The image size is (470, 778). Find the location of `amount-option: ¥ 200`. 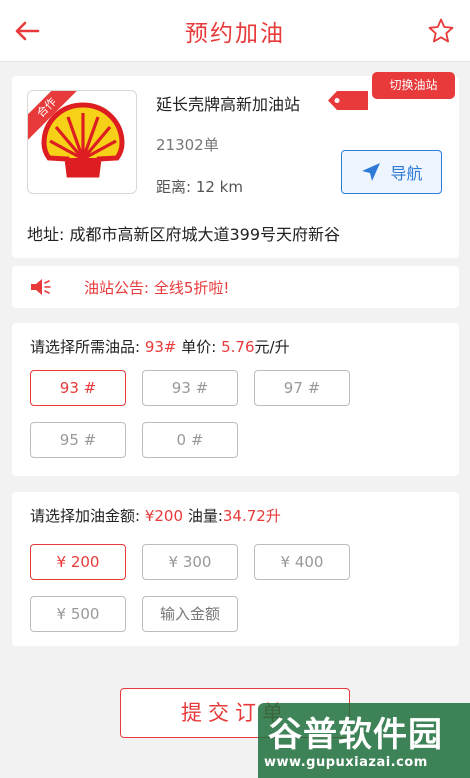

amount-option: ¥ 200 is located at coordinates (78, 562).